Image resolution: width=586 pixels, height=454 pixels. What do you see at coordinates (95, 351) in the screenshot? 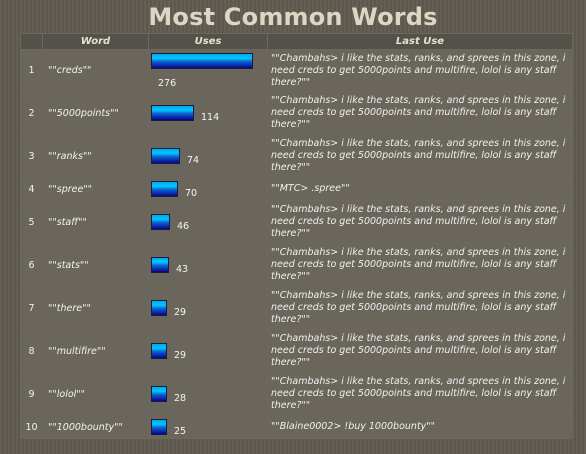
I see `word-cell: ""multifire""` at bounding box center [95, 351].